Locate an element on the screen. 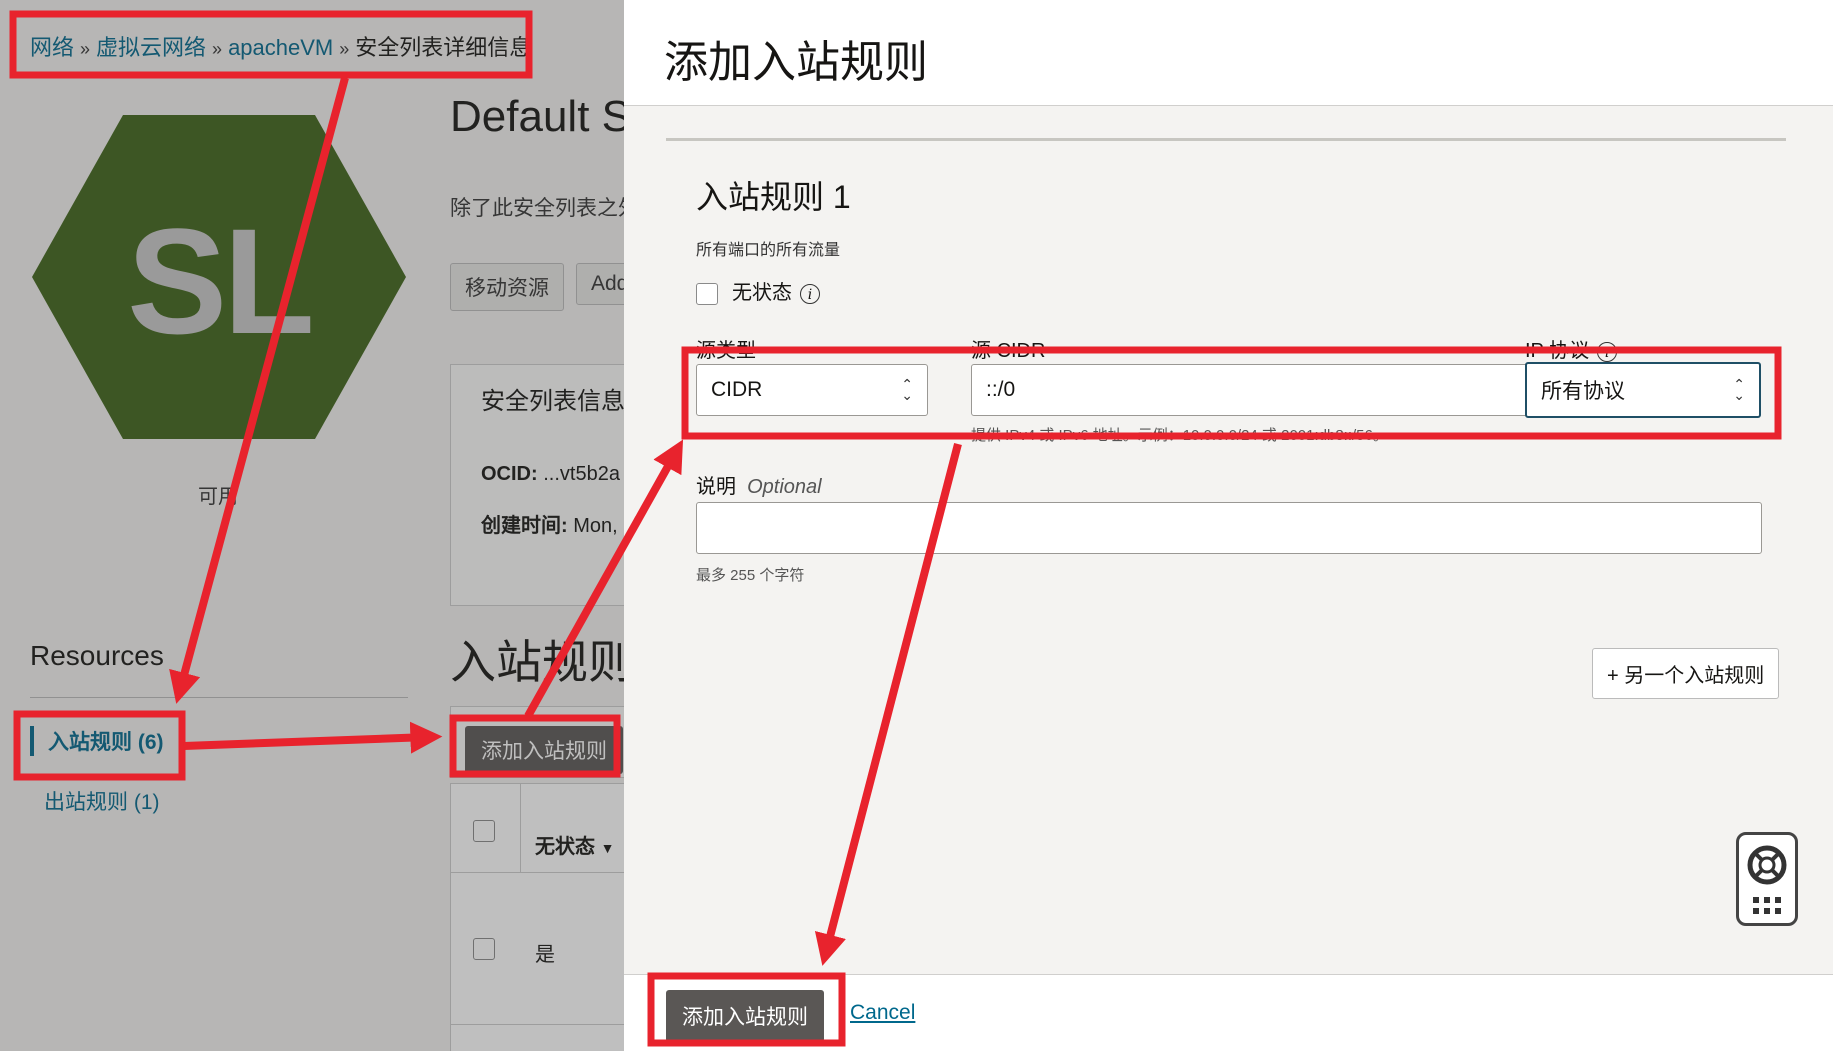 The image size is (1833, 1052). description-optional: Optional is located at coordinates (784, 487).